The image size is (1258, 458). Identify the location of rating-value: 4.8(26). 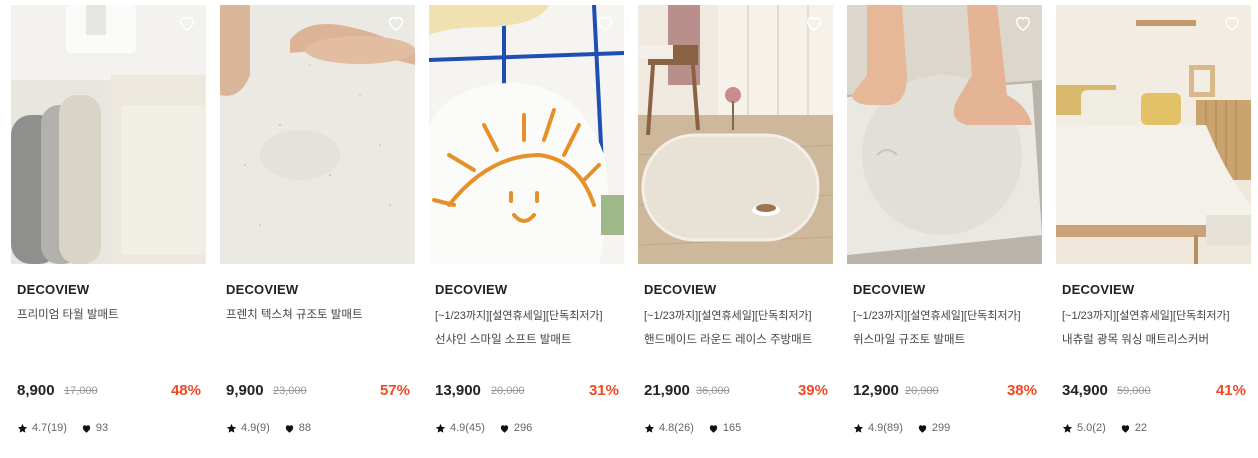
(676, 428).